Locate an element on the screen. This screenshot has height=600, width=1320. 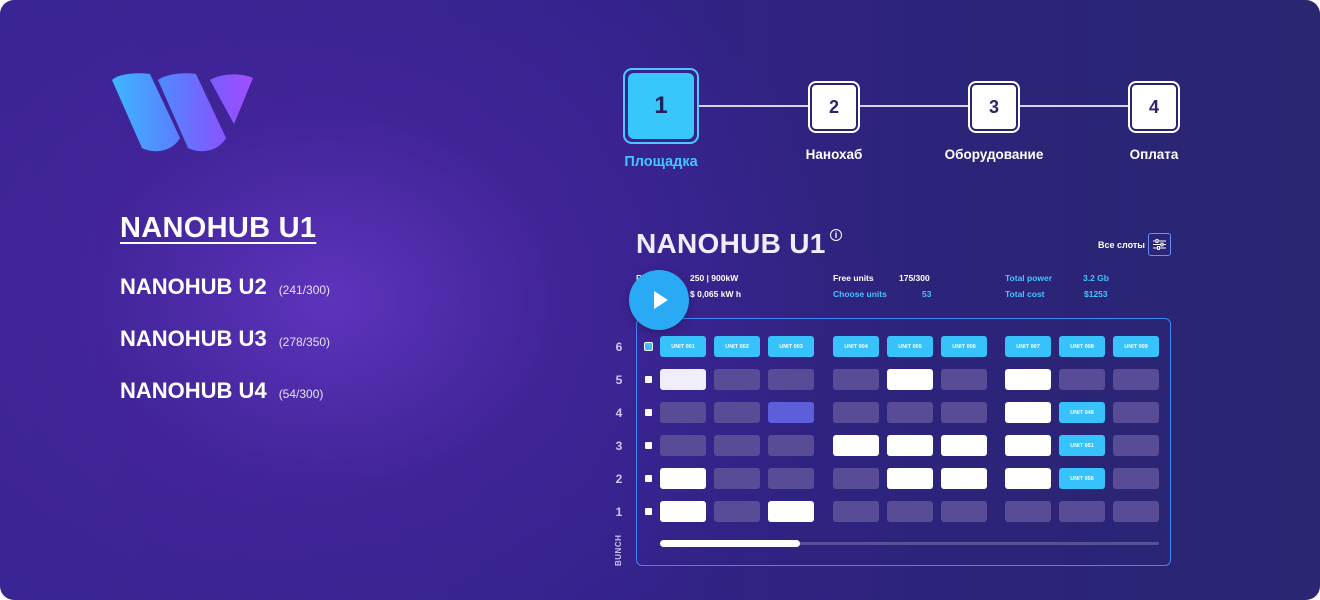
step-number: 1 is located at coordinates (661, 106).